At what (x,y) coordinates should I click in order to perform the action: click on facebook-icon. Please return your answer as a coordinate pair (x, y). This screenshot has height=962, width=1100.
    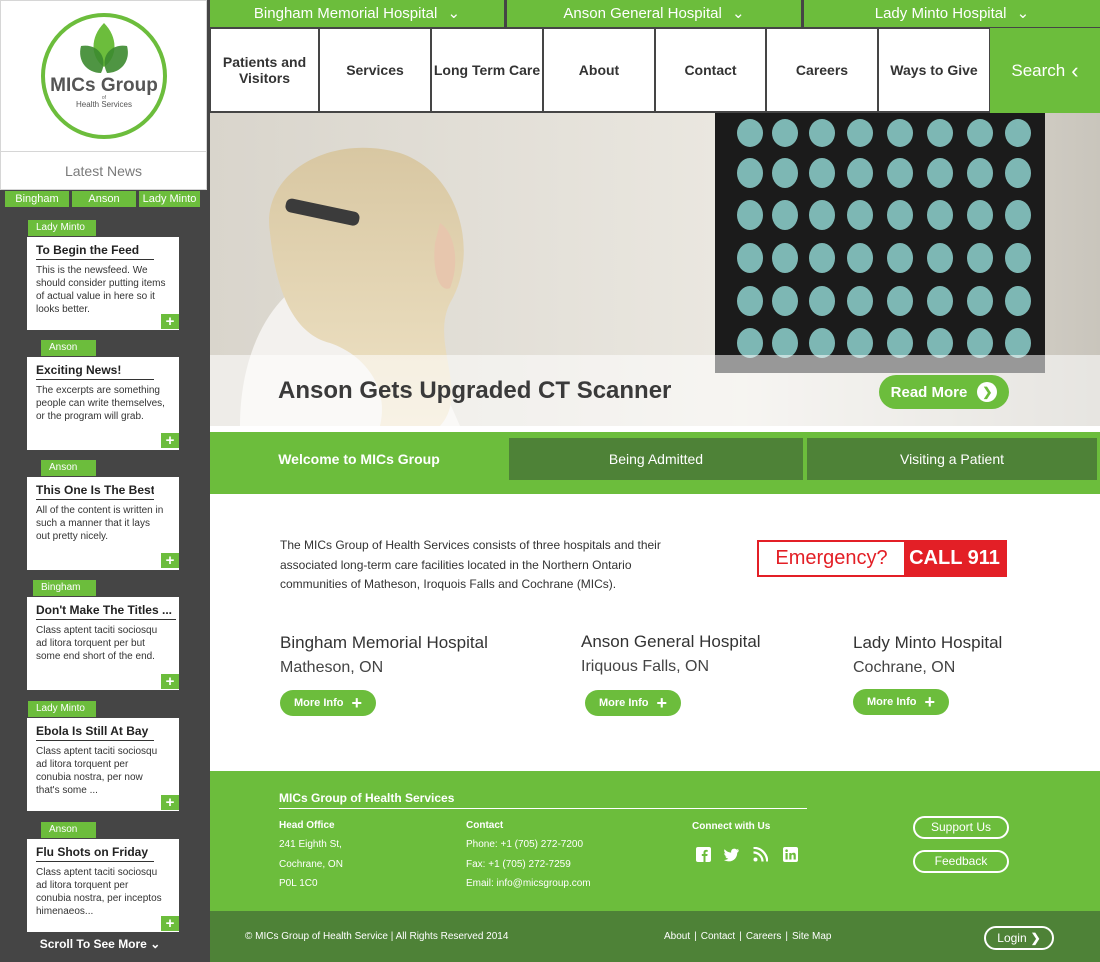
    Looking at the image, I should click on (703, 854).